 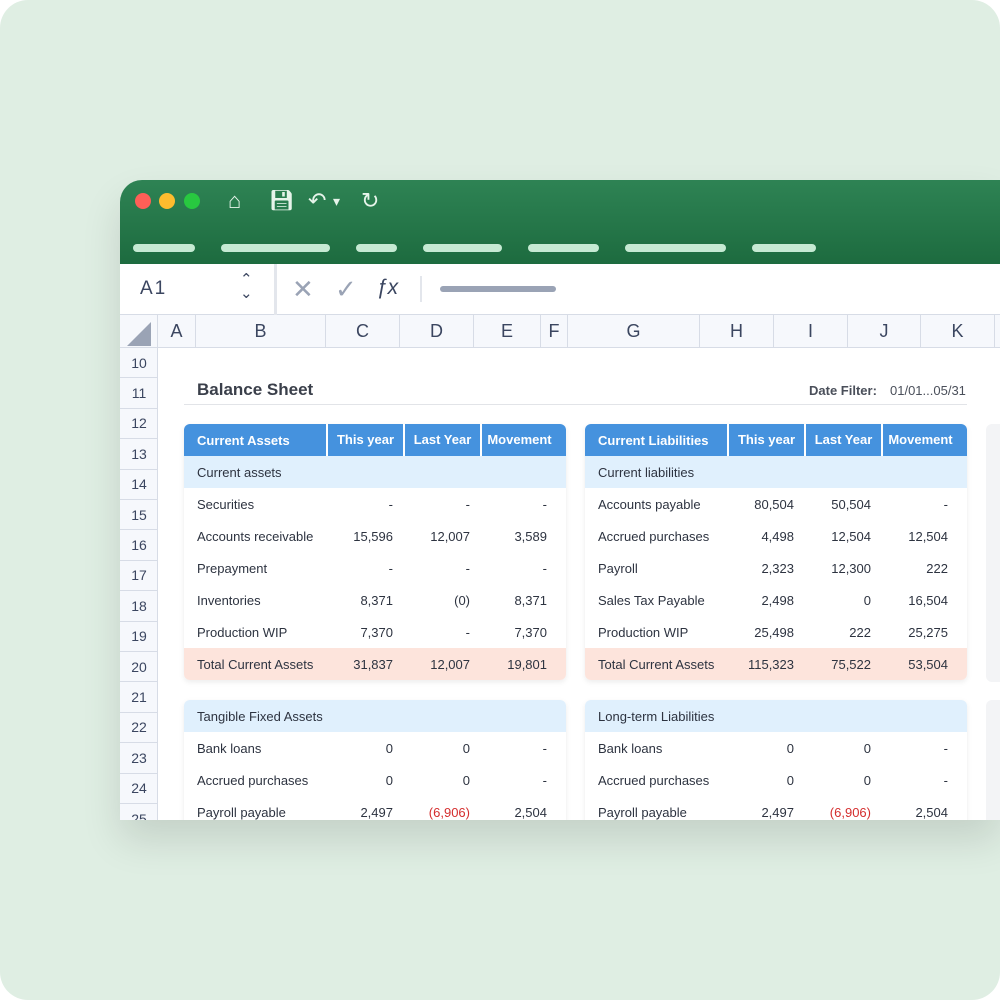 What do you see at coordinates (656, 716) in the screenshot?
I see `cell-label: Long-term Liabilities` at bounding box center [656, 716].